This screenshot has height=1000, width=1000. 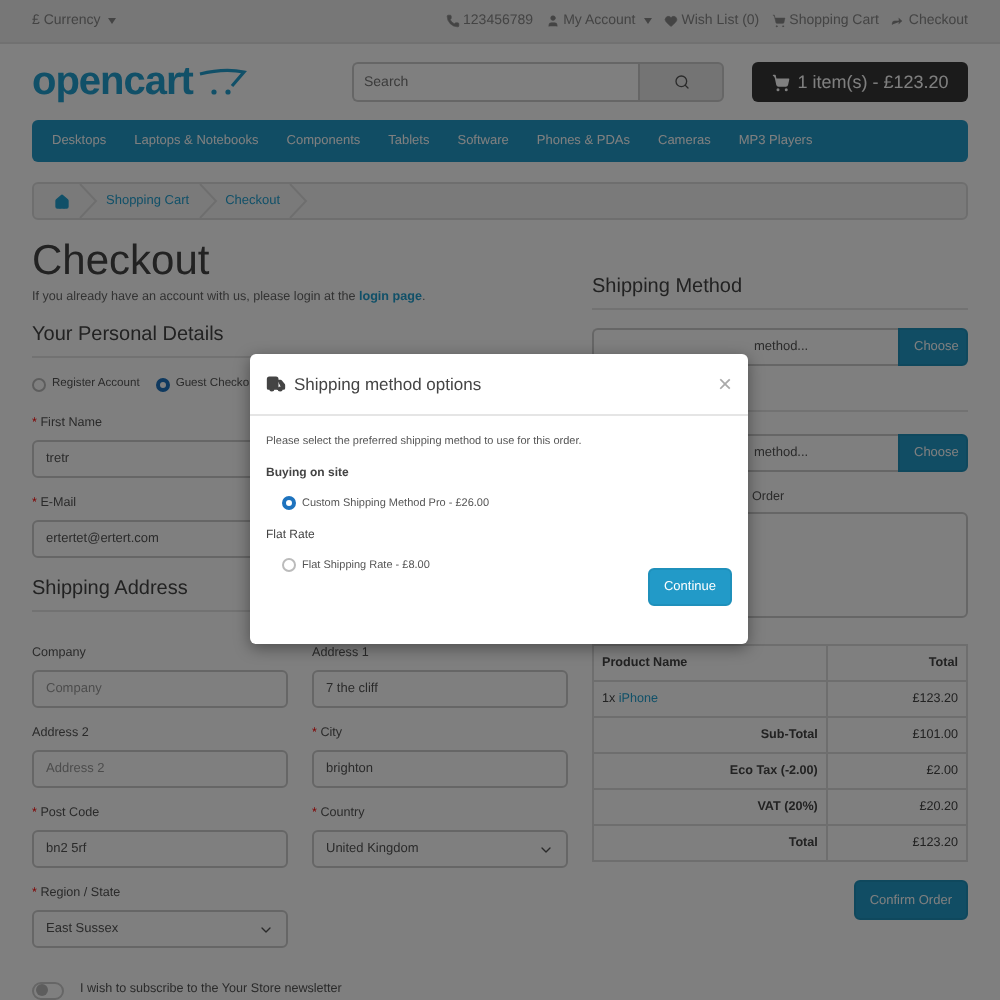 I want to click on cart-button: 1 item(s) - £123.20, so click(x=860, y=82).